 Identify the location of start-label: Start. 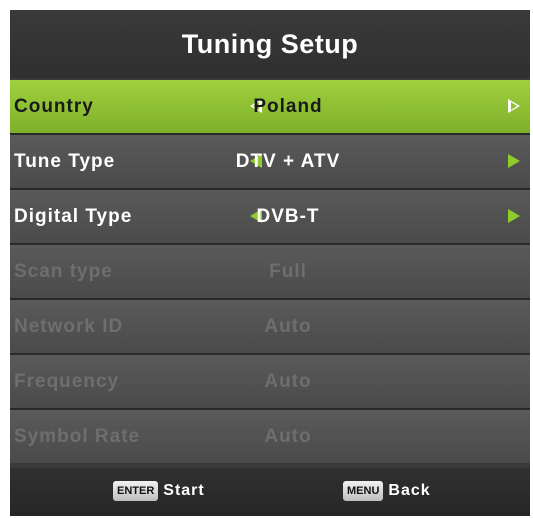
(184, 490).